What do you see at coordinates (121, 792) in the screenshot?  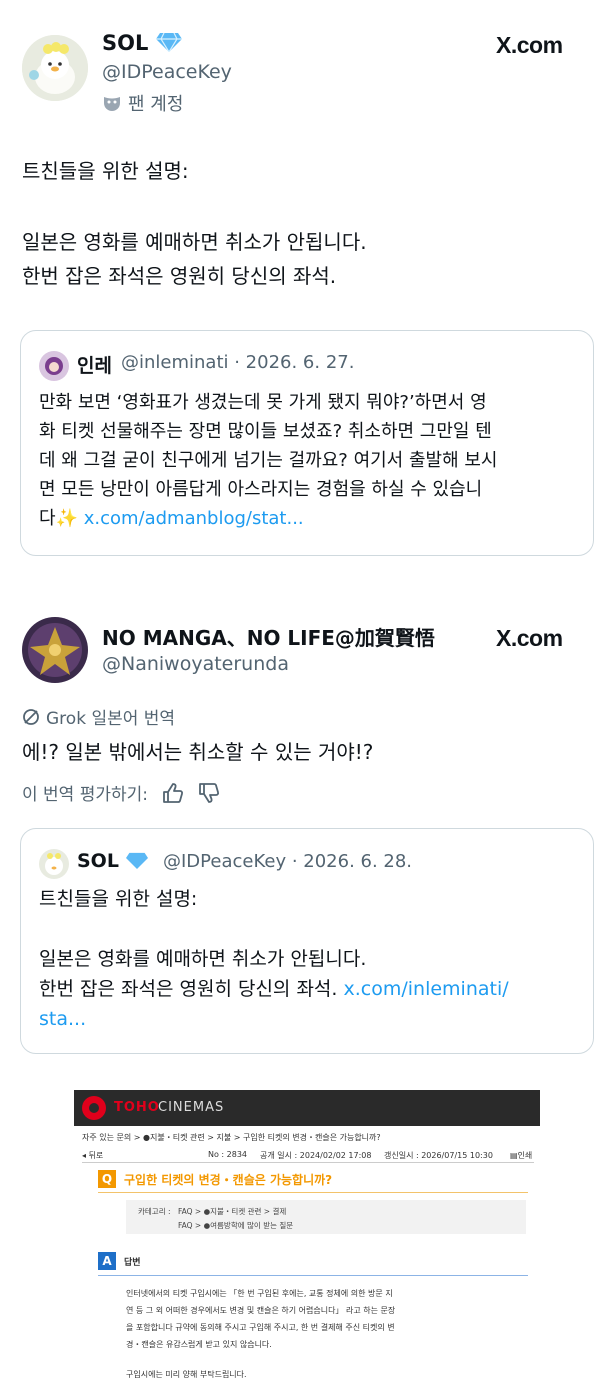 I see `rate-translation: 이 번역 평가하기:` at bounding box center [121, 792].